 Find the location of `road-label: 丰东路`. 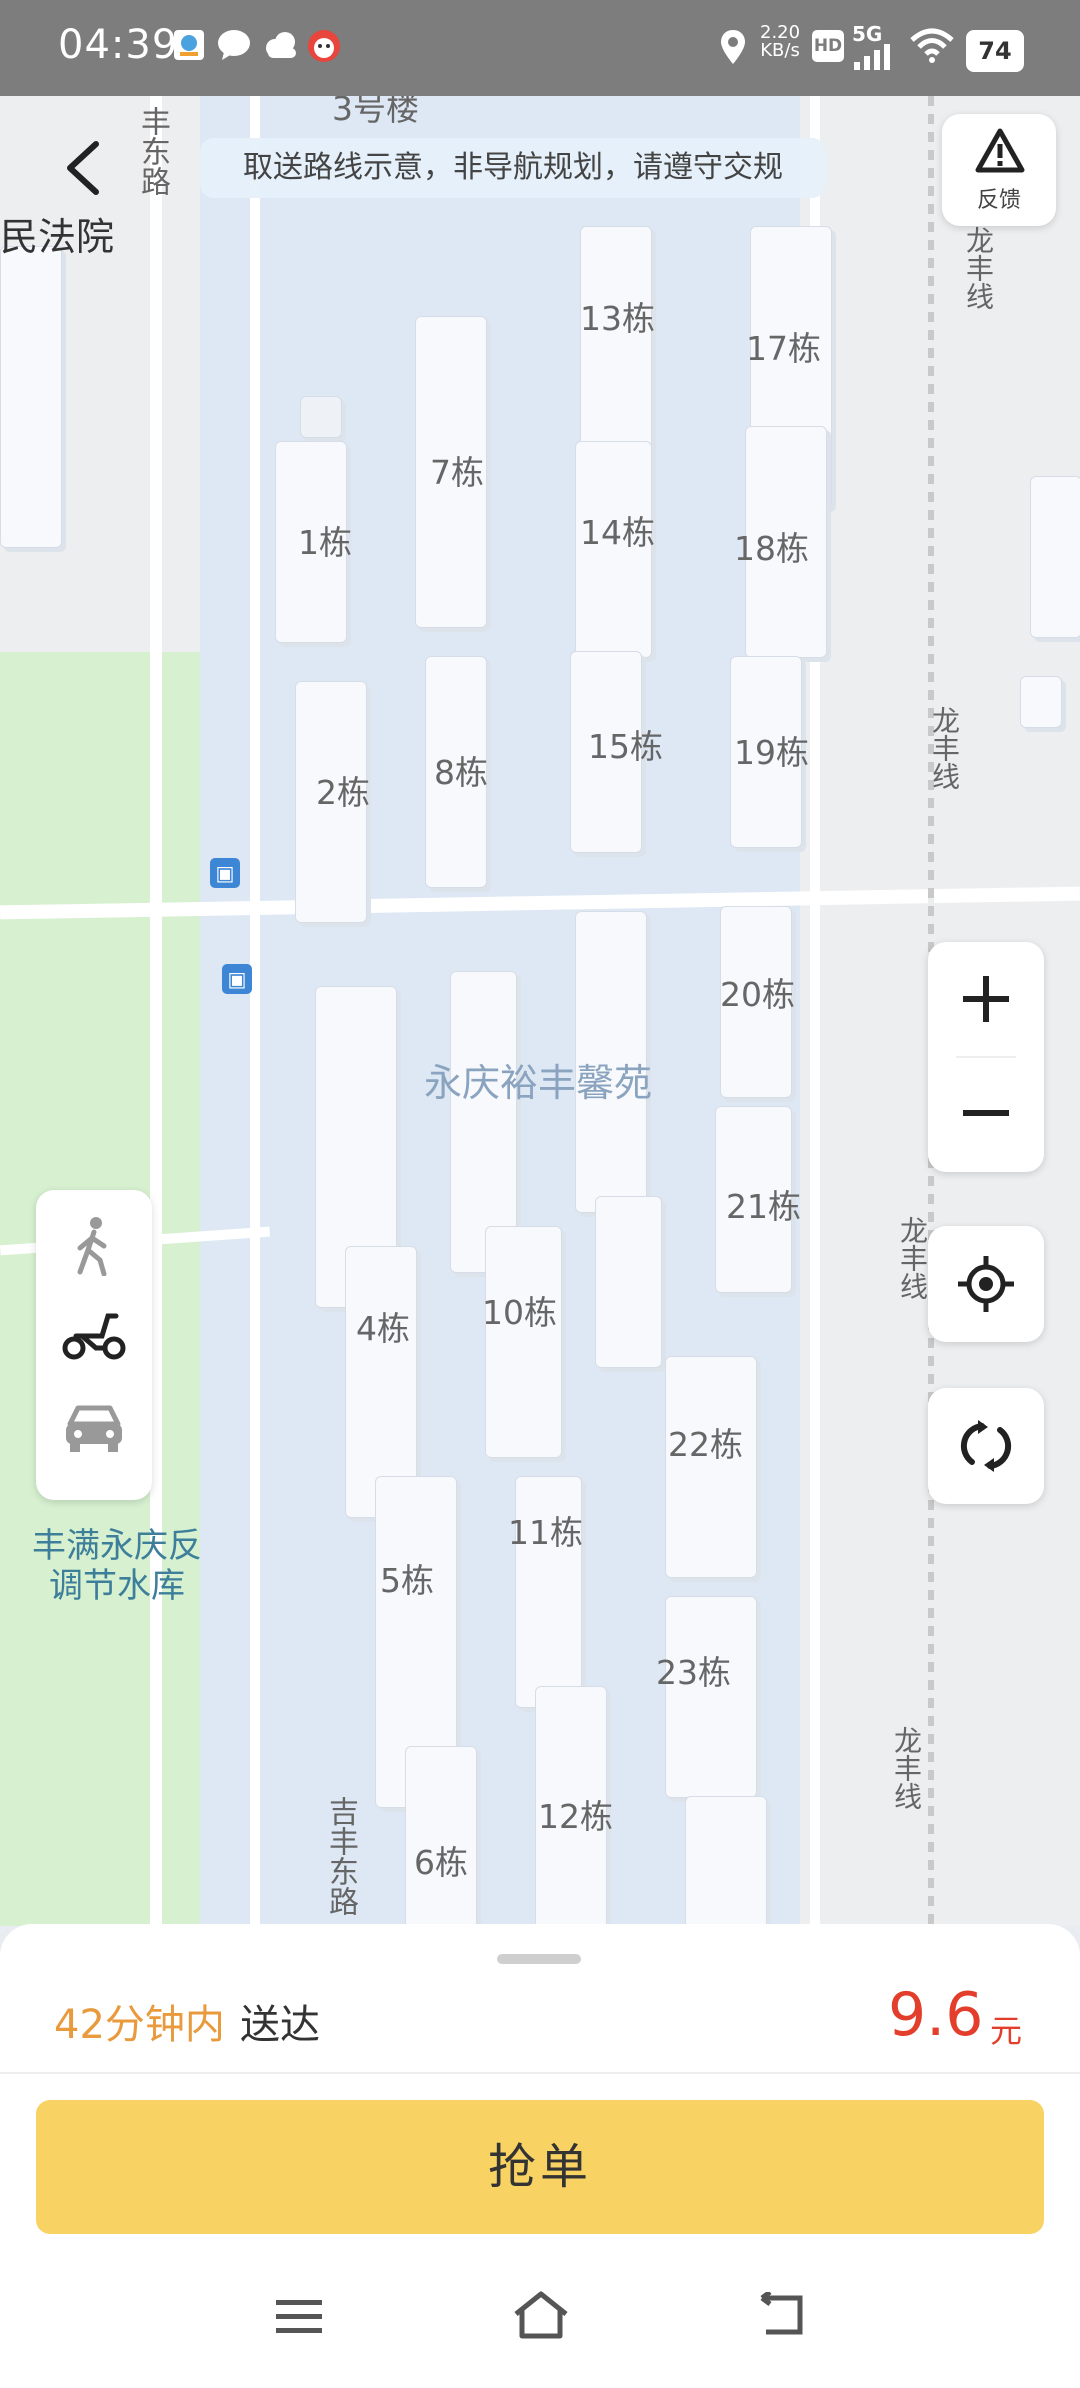

road-label: 丰东路 is located at coordinates (152, 151).